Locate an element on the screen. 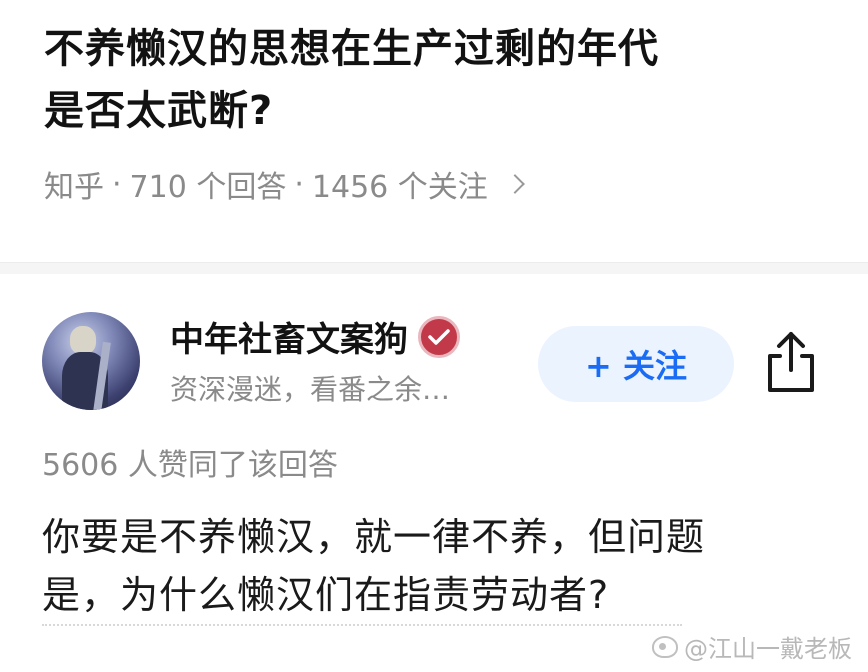  follower-count: 1456 个关注 is located at coordinates (399, 187).